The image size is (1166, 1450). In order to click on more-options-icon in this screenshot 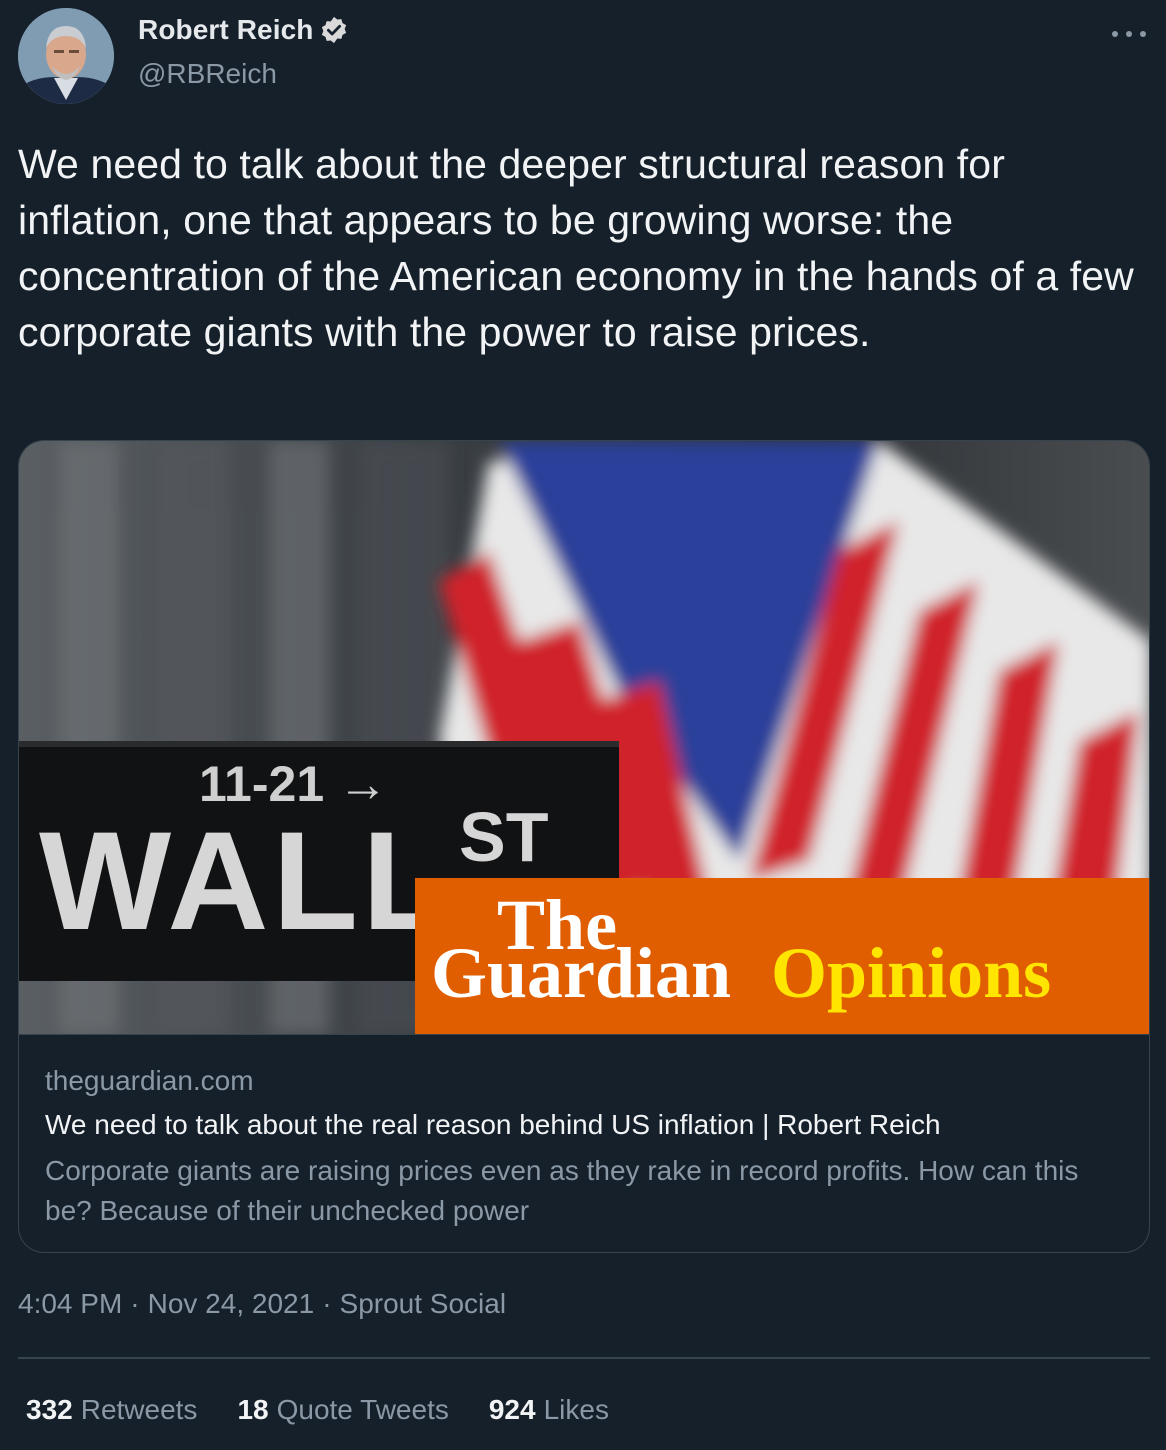, I will do `click(1129, 34)`.